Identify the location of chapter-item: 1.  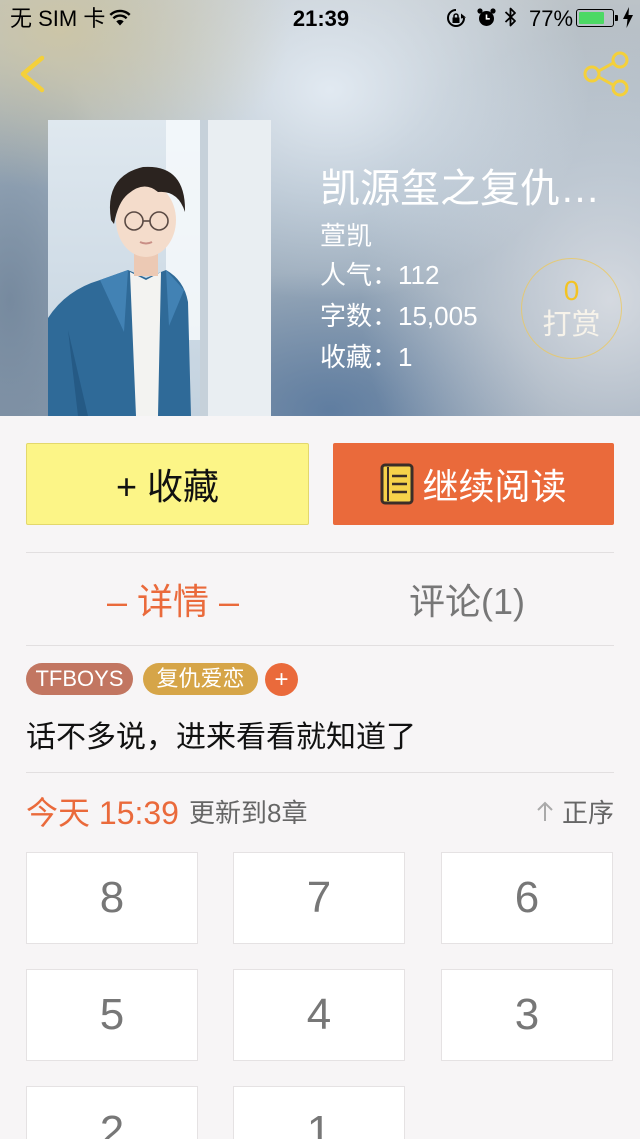
(319, 1112).